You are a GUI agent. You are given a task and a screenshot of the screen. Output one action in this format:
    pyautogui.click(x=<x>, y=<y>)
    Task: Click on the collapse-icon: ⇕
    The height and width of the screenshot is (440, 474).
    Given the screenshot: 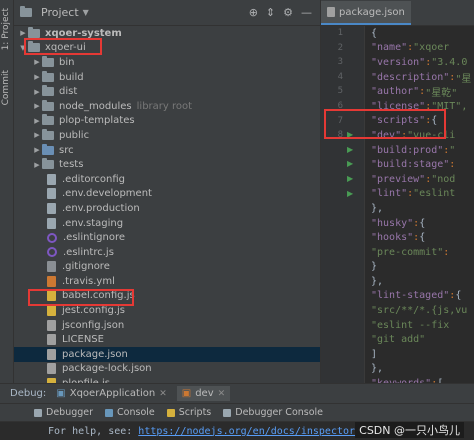 What is the action you would take?
    pyautogui.click(x=270, y=12)
    